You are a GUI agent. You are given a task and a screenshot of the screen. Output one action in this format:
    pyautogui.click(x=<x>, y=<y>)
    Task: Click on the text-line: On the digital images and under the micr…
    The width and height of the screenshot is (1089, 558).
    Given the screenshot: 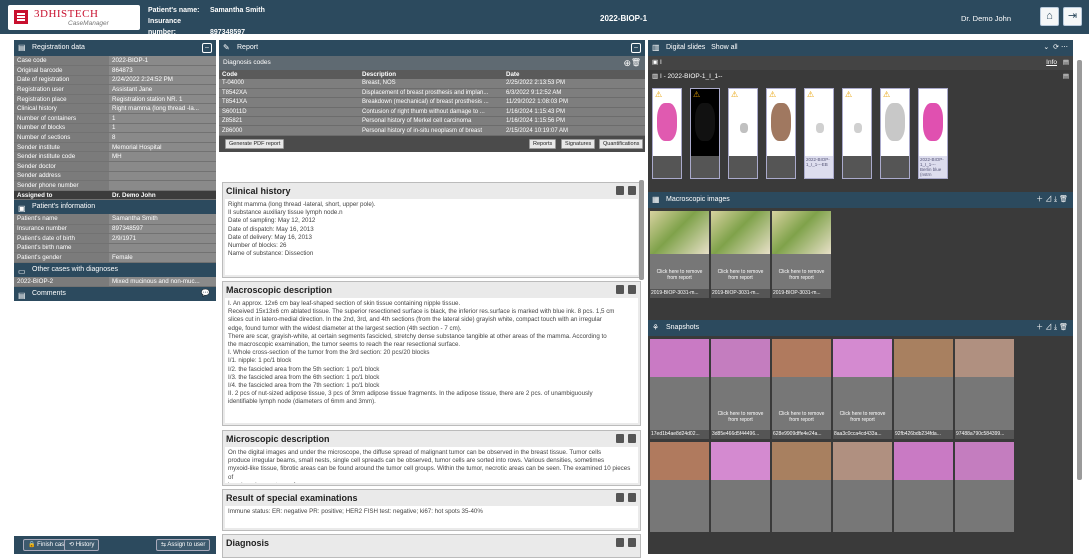 What is the action you would take?
    pyautogui.click(x=431, y=453)
    